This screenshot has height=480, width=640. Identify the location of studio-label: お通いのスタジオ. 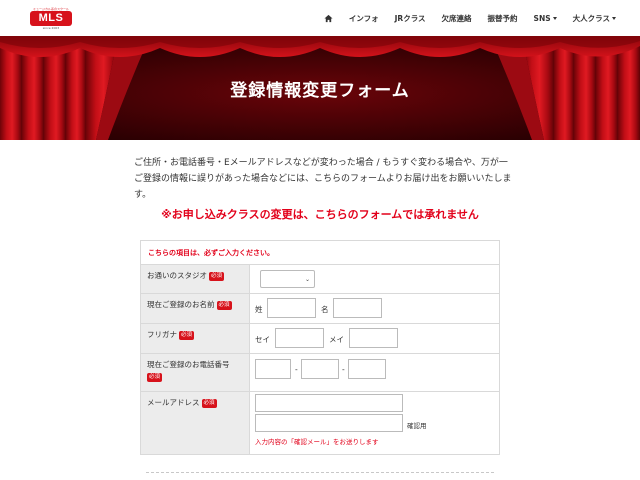
(177, 275).